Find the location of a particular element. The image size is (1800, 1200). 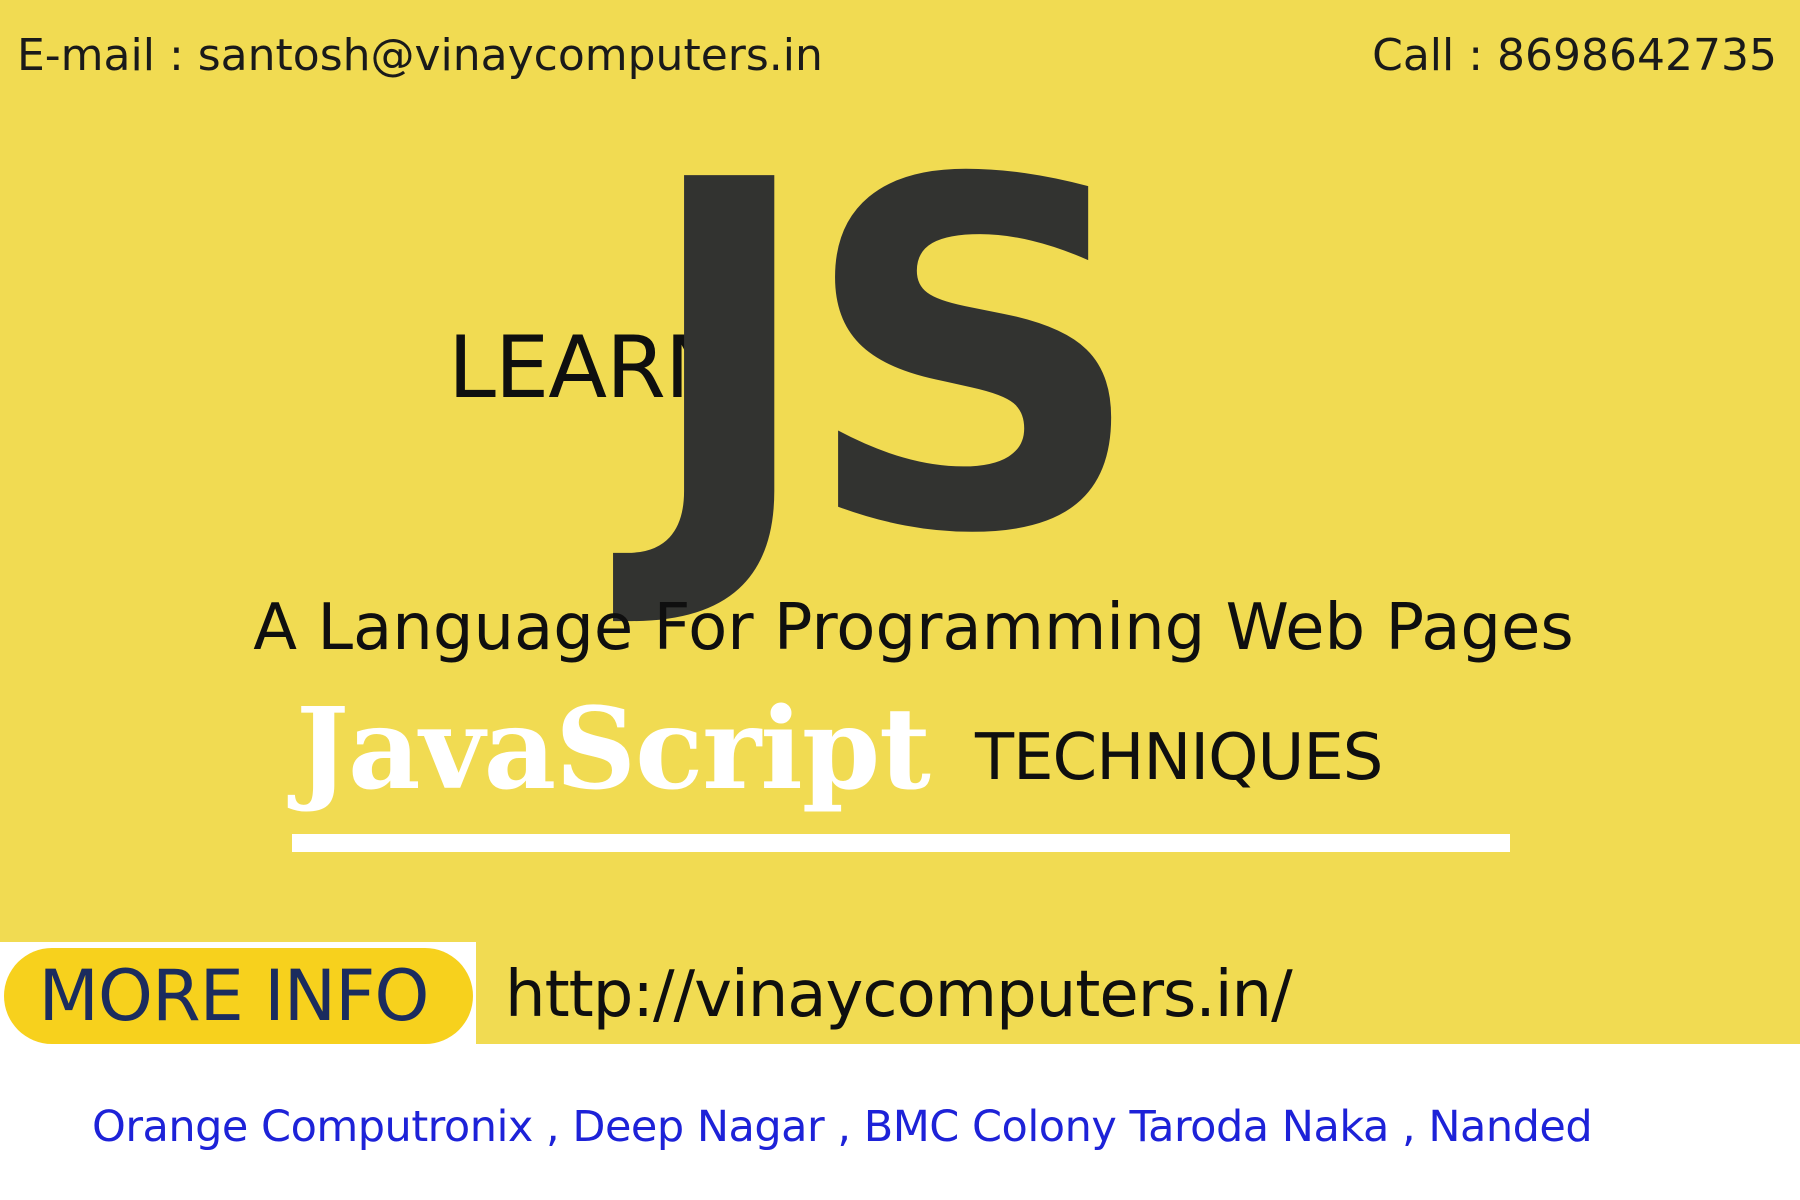

javascript-wordmark: JavaScript is located at coordinates (613, 749).